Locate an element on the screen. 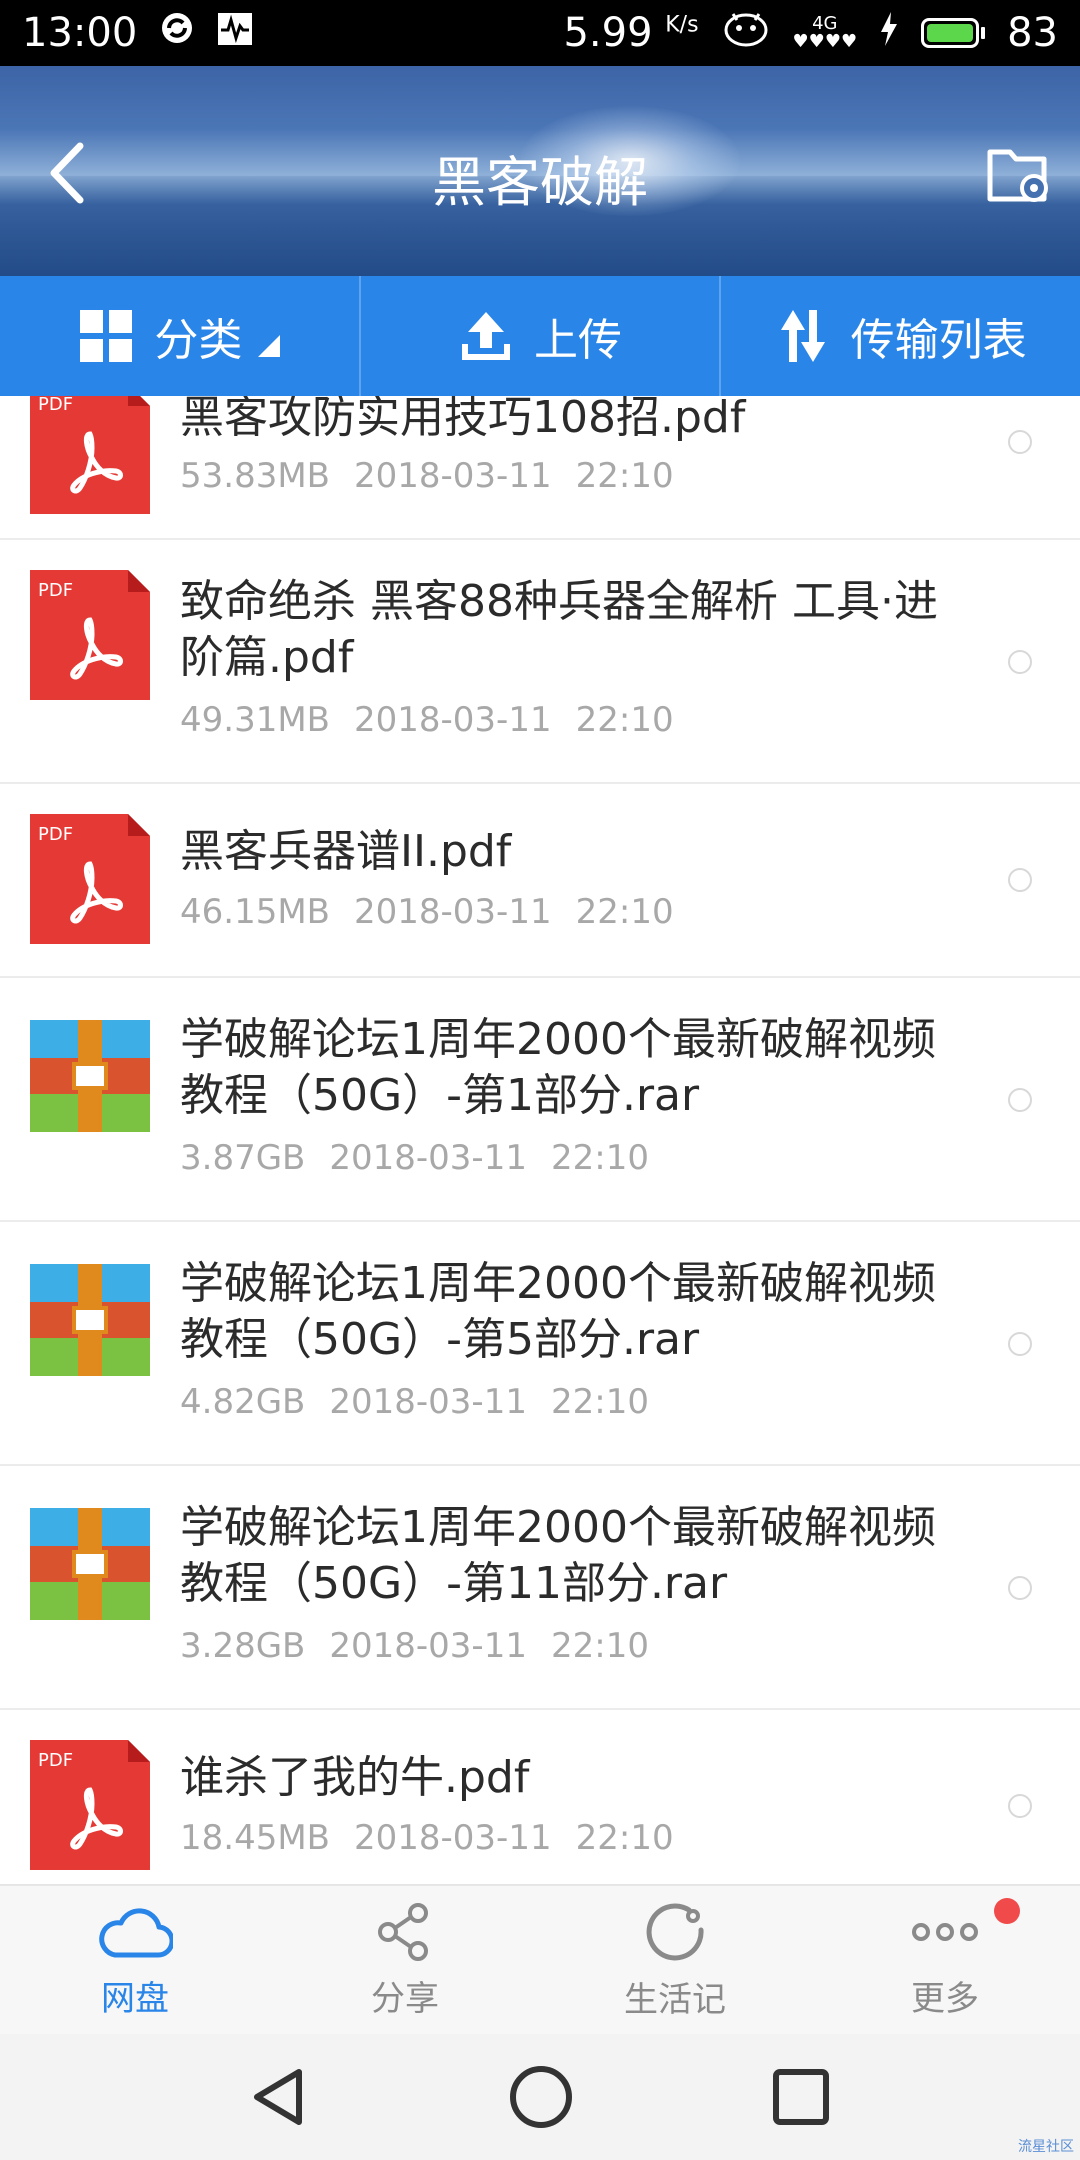 The image size is (1080, 2160). nav-netdisk: 网盘 is located at coordinates (135, 1960).